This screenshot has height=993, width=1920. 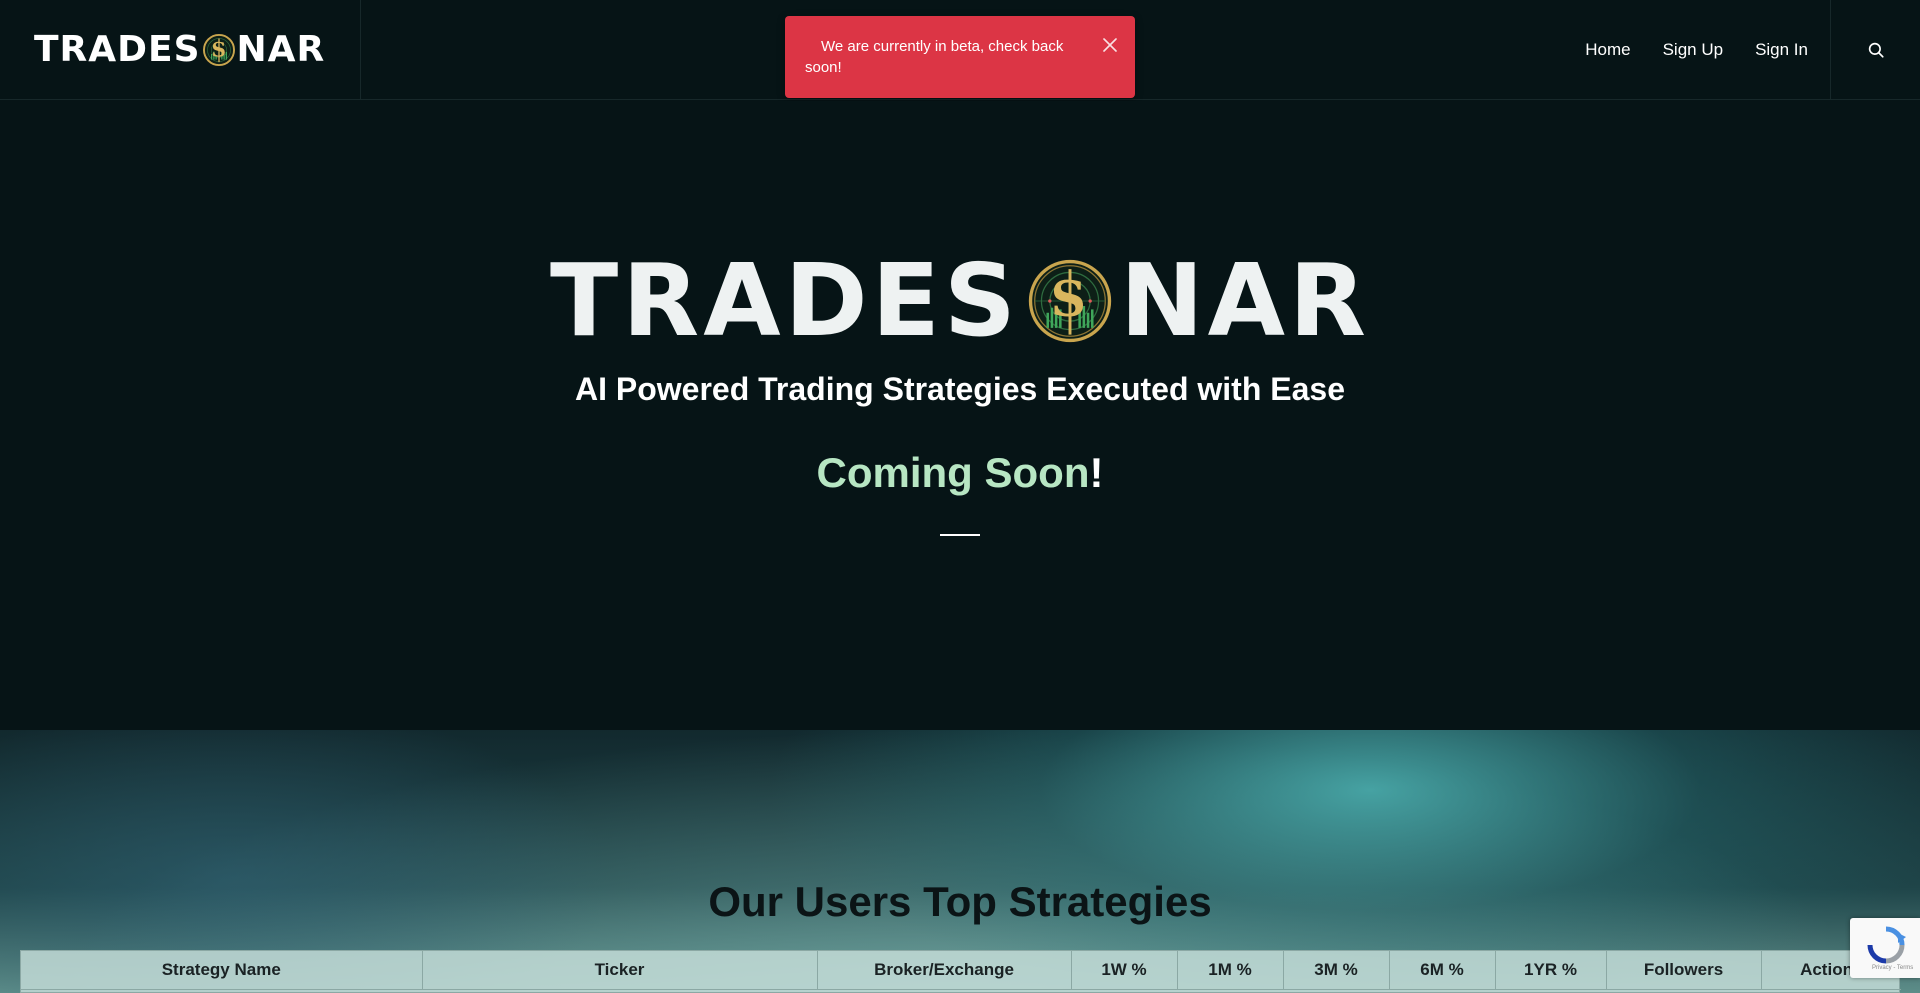 What do you see at coordinates (1124, 970) in the screenshot?
I see `col-1w: 1W %` at bounding box center [1124, 970].